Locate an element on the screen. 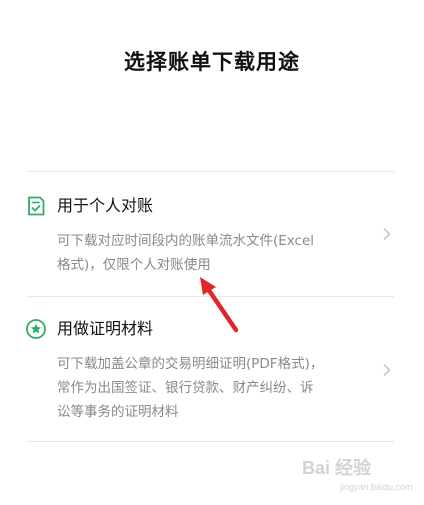 Image resolution: width=424 pixels, height=505 pixels. divider-middle is located at coordinates (210, 296).